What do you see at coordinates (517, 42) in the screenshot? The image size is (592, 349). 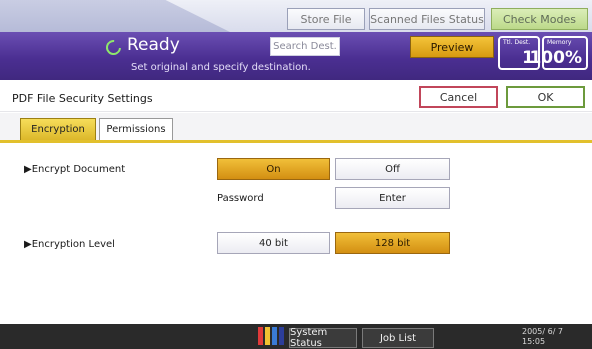 I see `total-destination-label: Ttl. Dest.` at bounding box center [517, 42].